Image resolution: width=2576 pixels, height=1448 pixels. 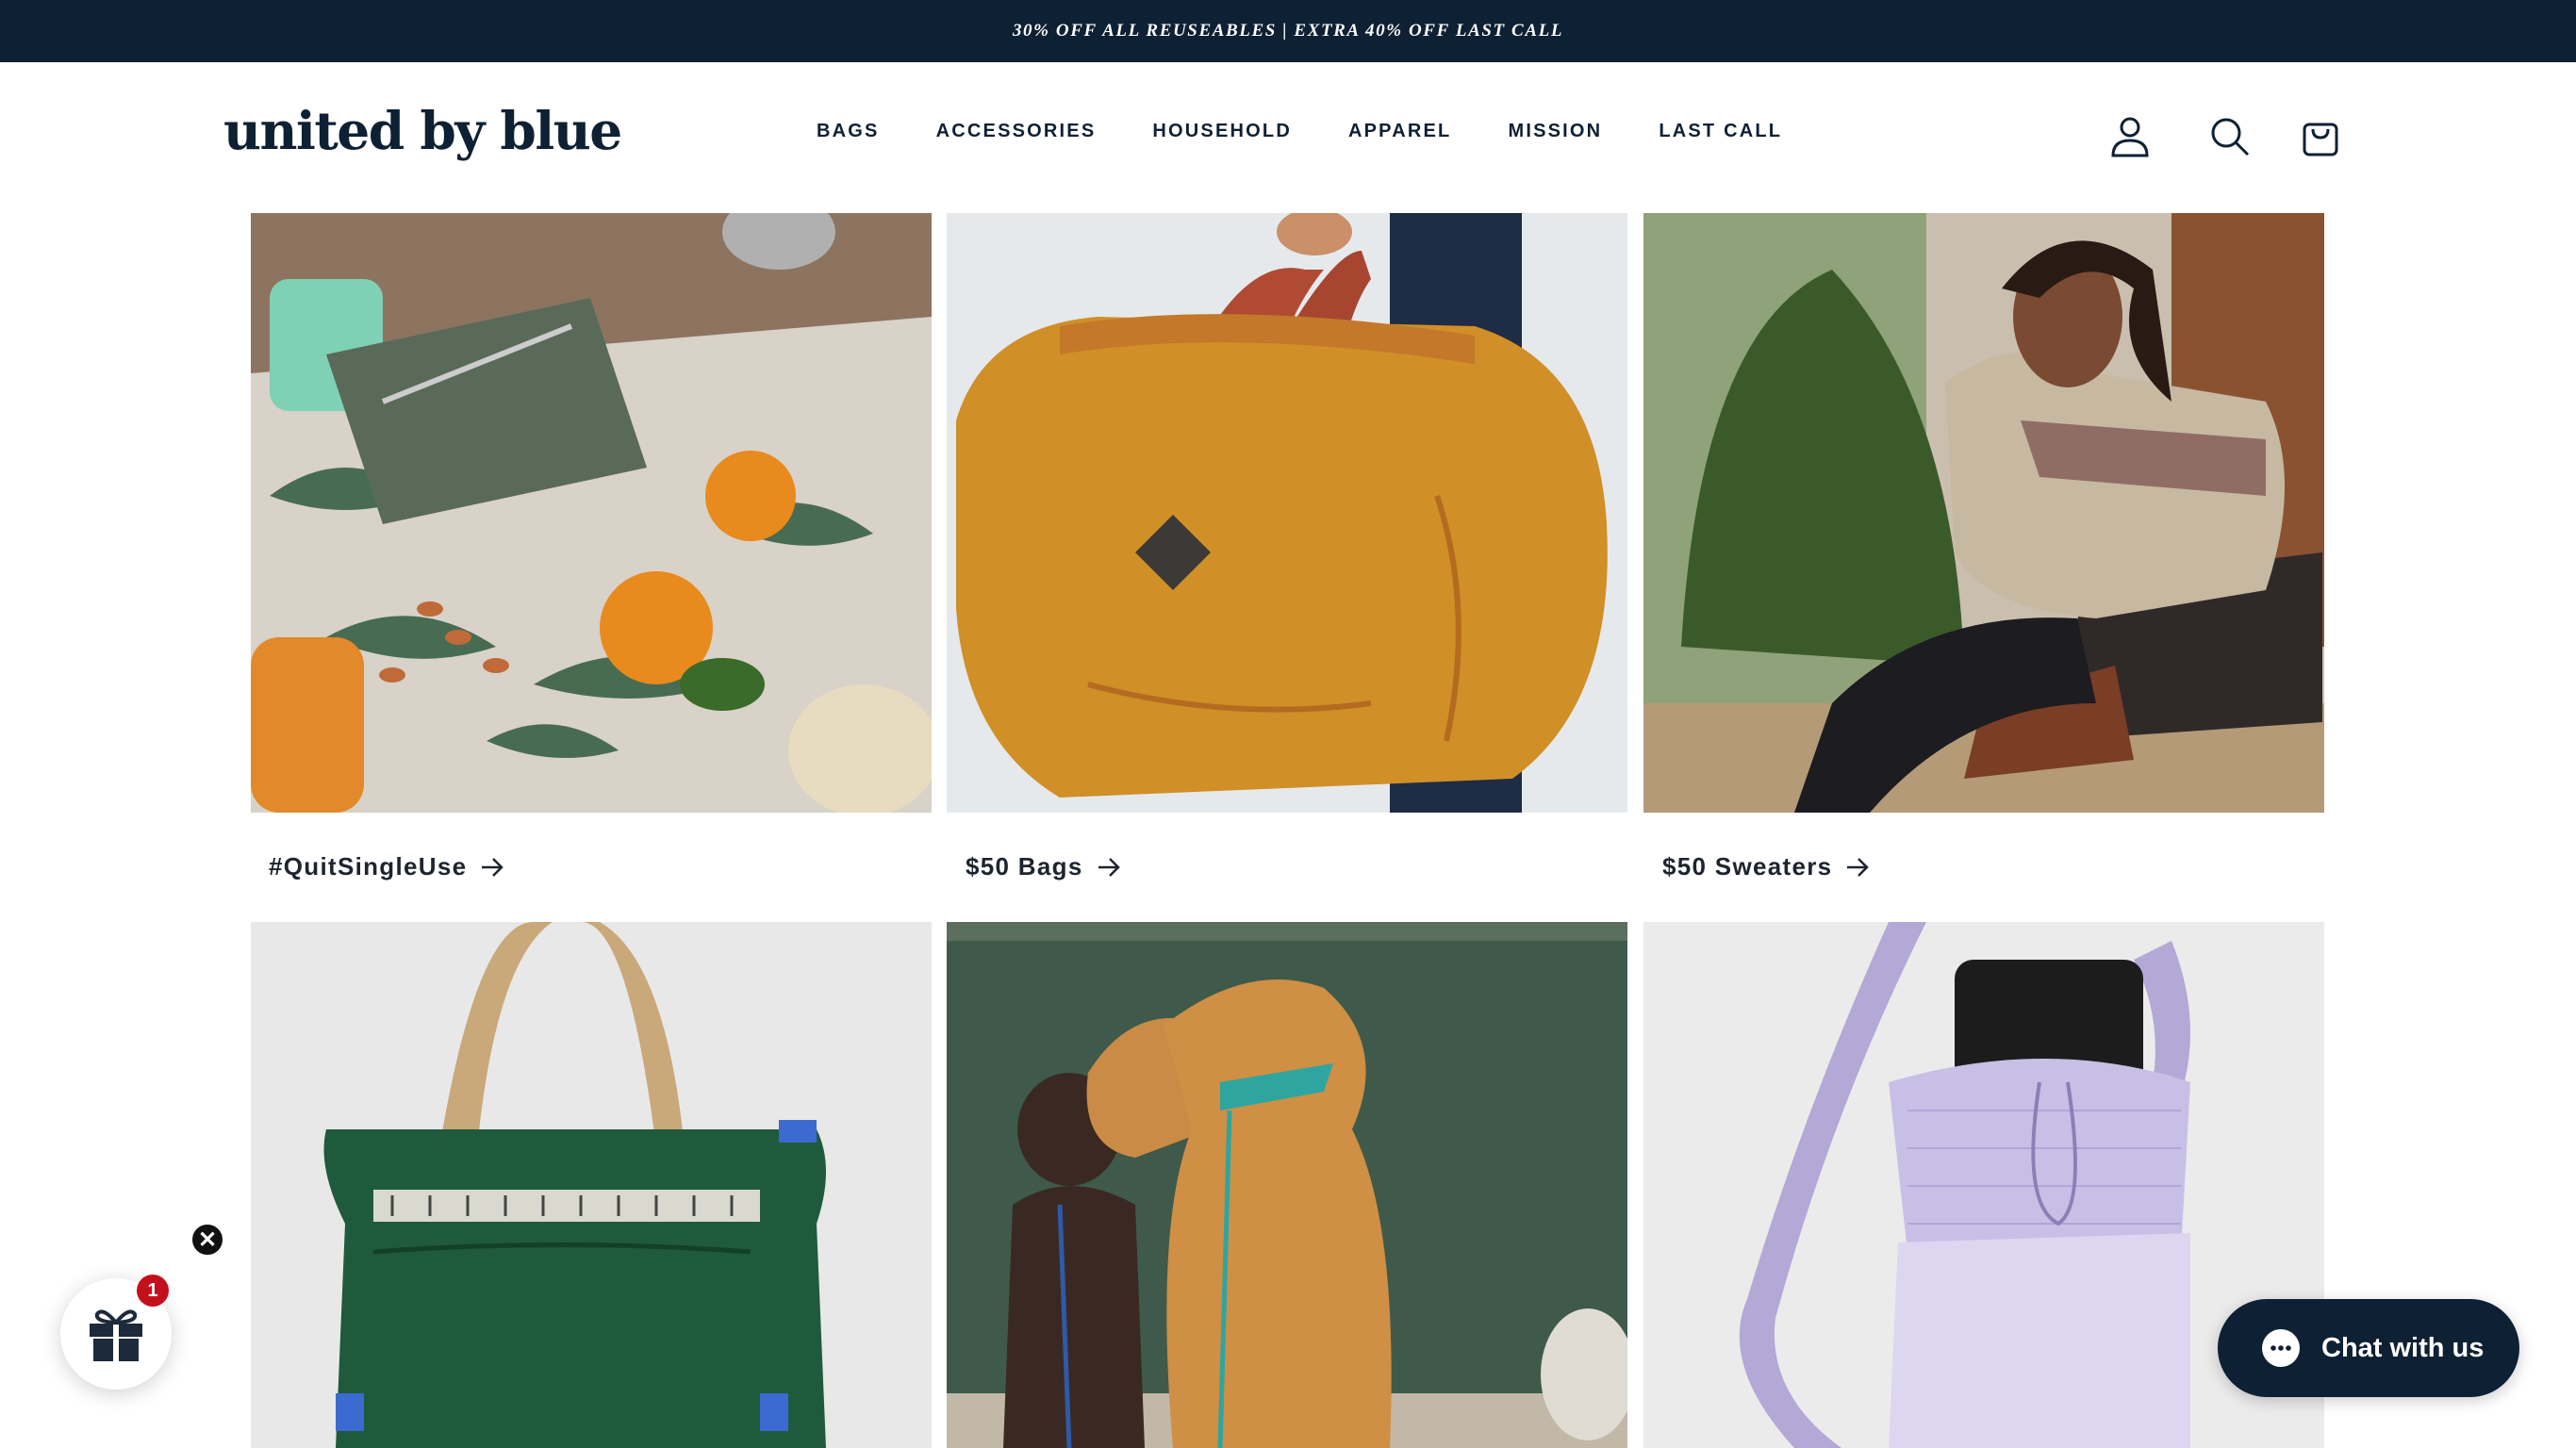 What do you see at coordinates (116, 1335) in the screenshot?
I see `gift-icon` at bounding box center [116, 1335].